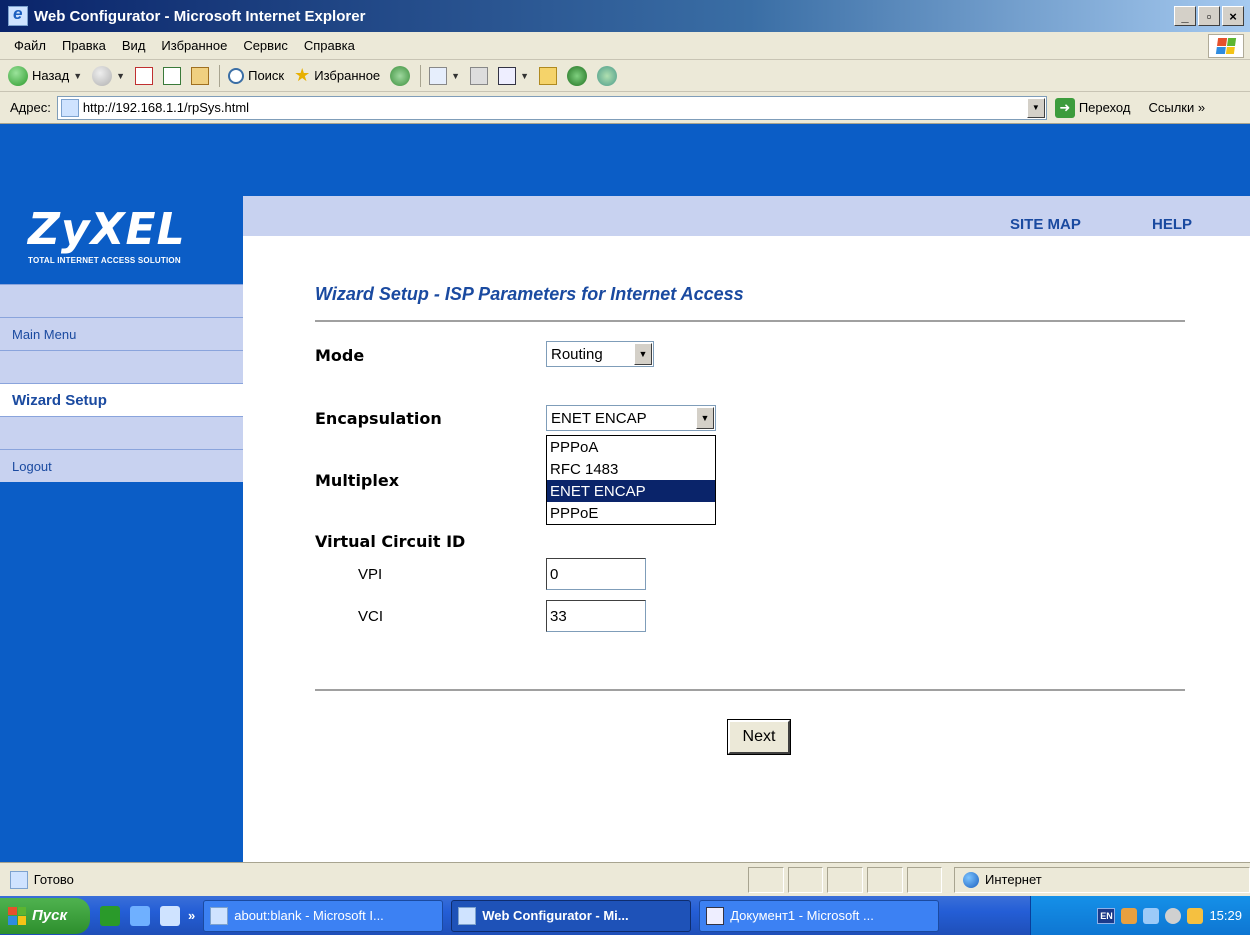 This screenshot has height=935, width=1250. Describe the element at coordinates (1176, 107) in the screenshot. I see `links-button: Ссылки »` at that location.